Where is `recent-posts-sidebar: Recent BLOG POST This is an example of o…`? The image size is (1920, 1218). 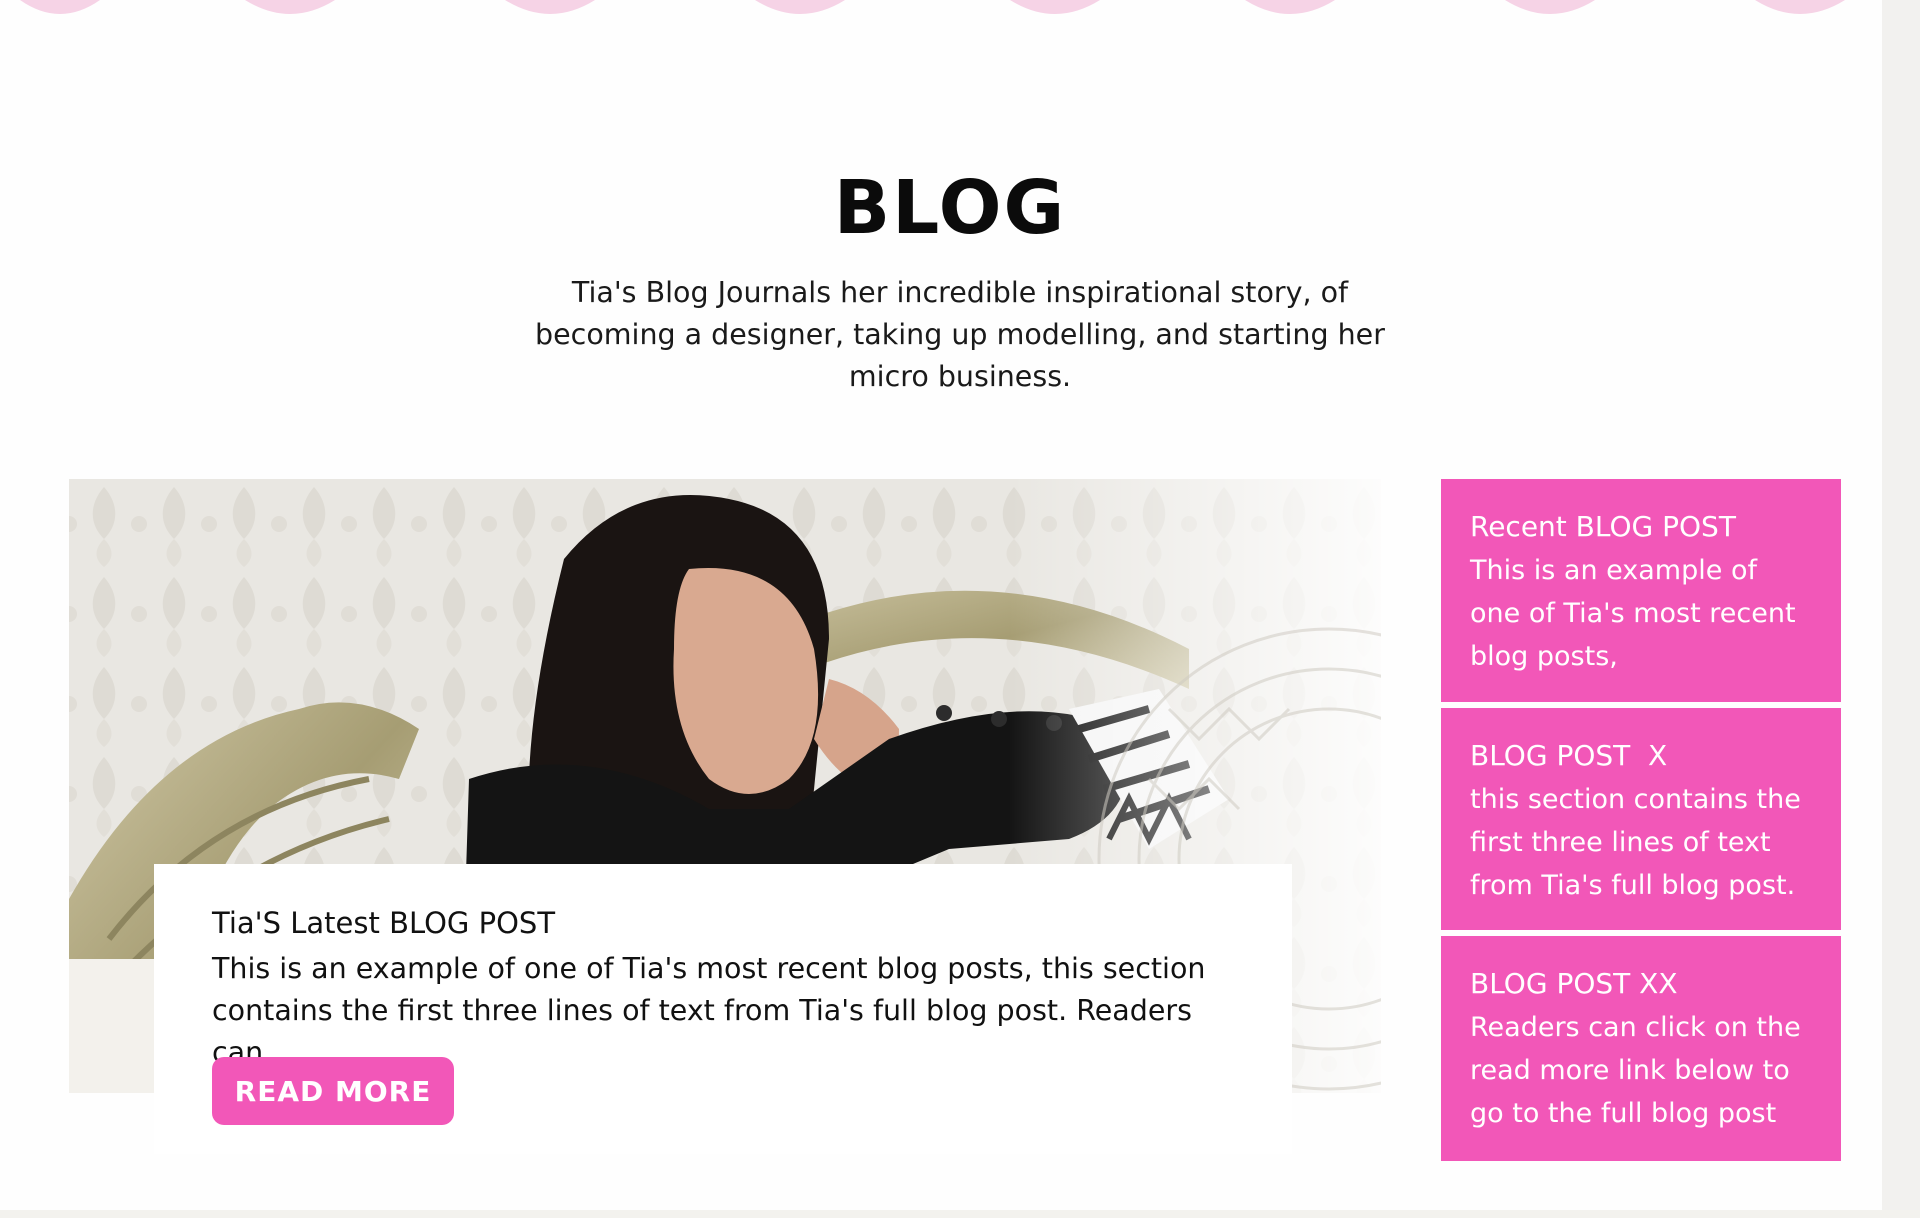
recent-posts-sidebar: Recent BLOG POST This is an example of o… is located at coordinates (1641, 820).